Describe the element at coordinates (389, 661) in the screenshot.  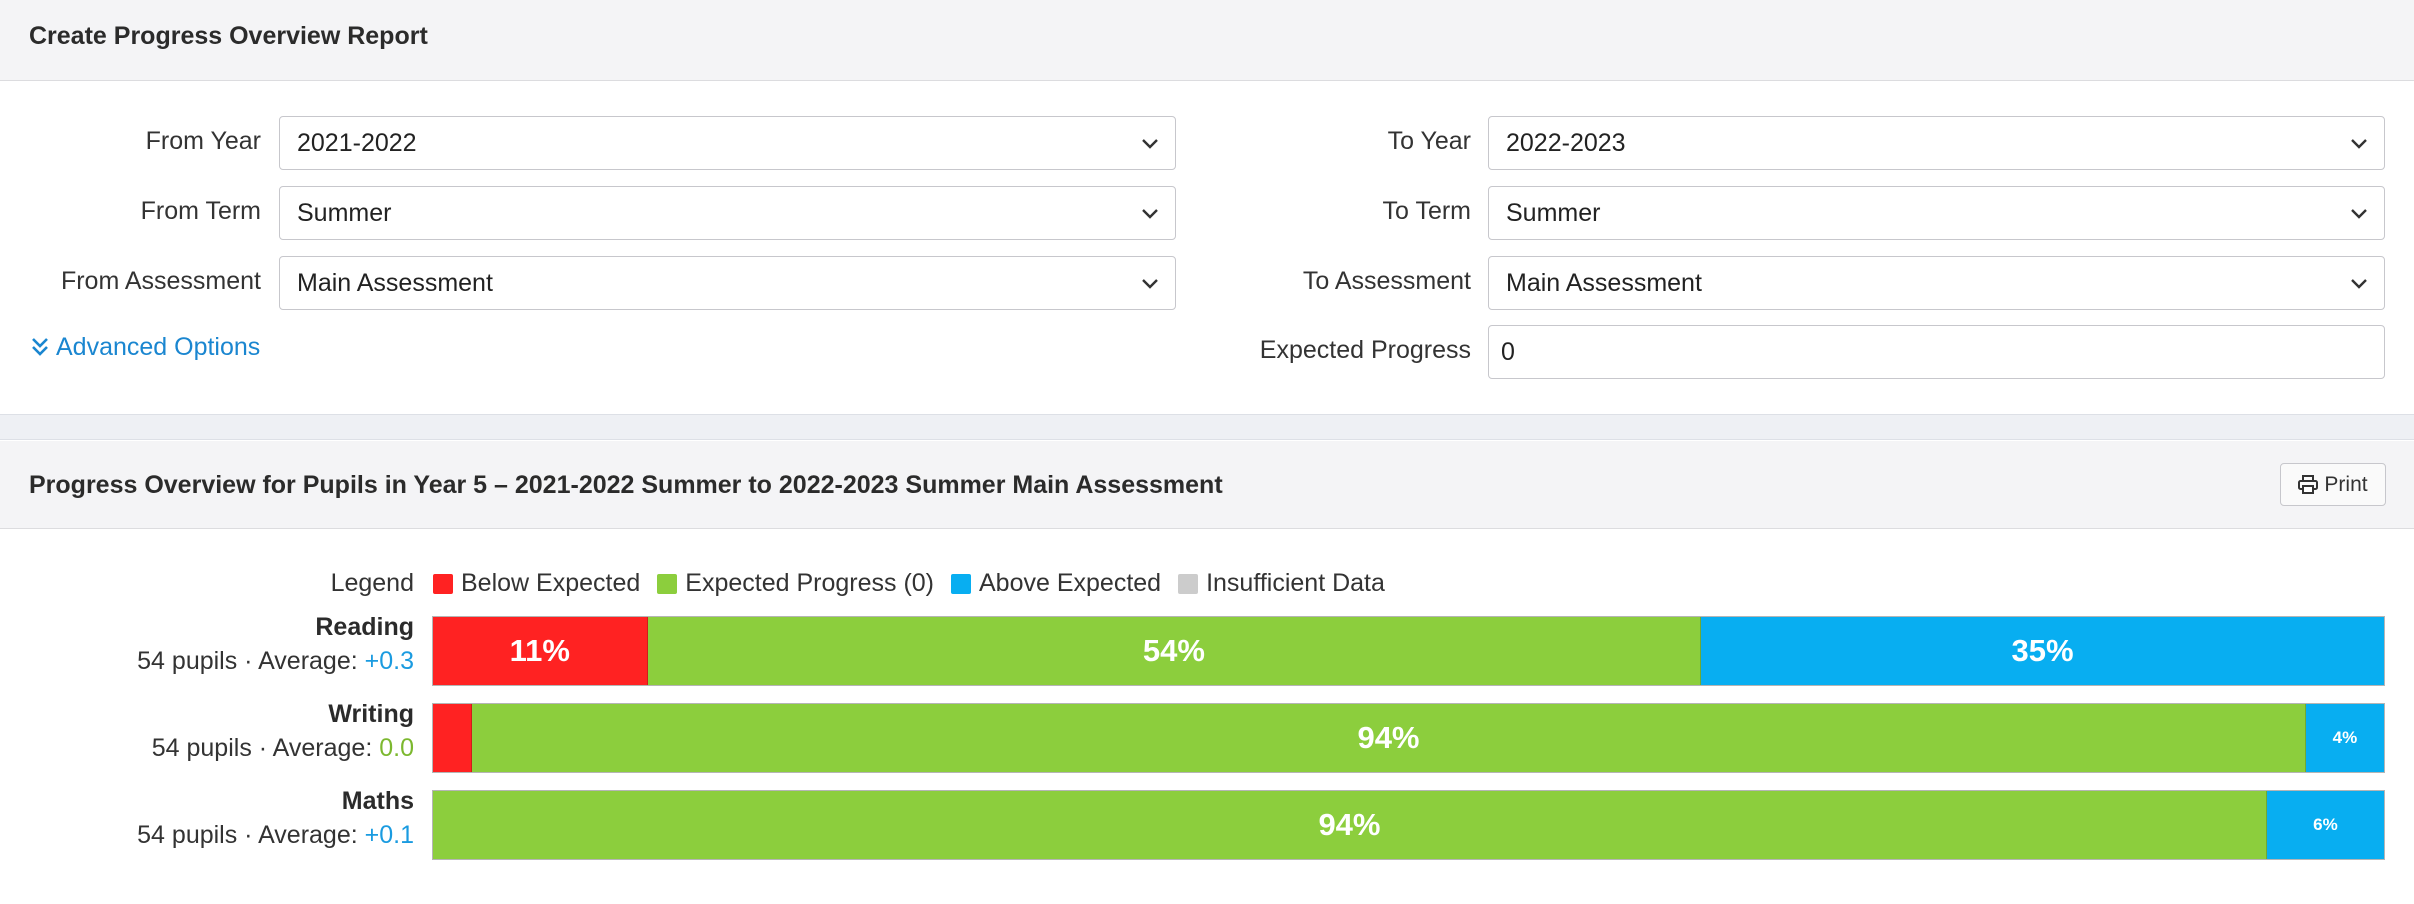
I see `average-value: +0.3` at that location.